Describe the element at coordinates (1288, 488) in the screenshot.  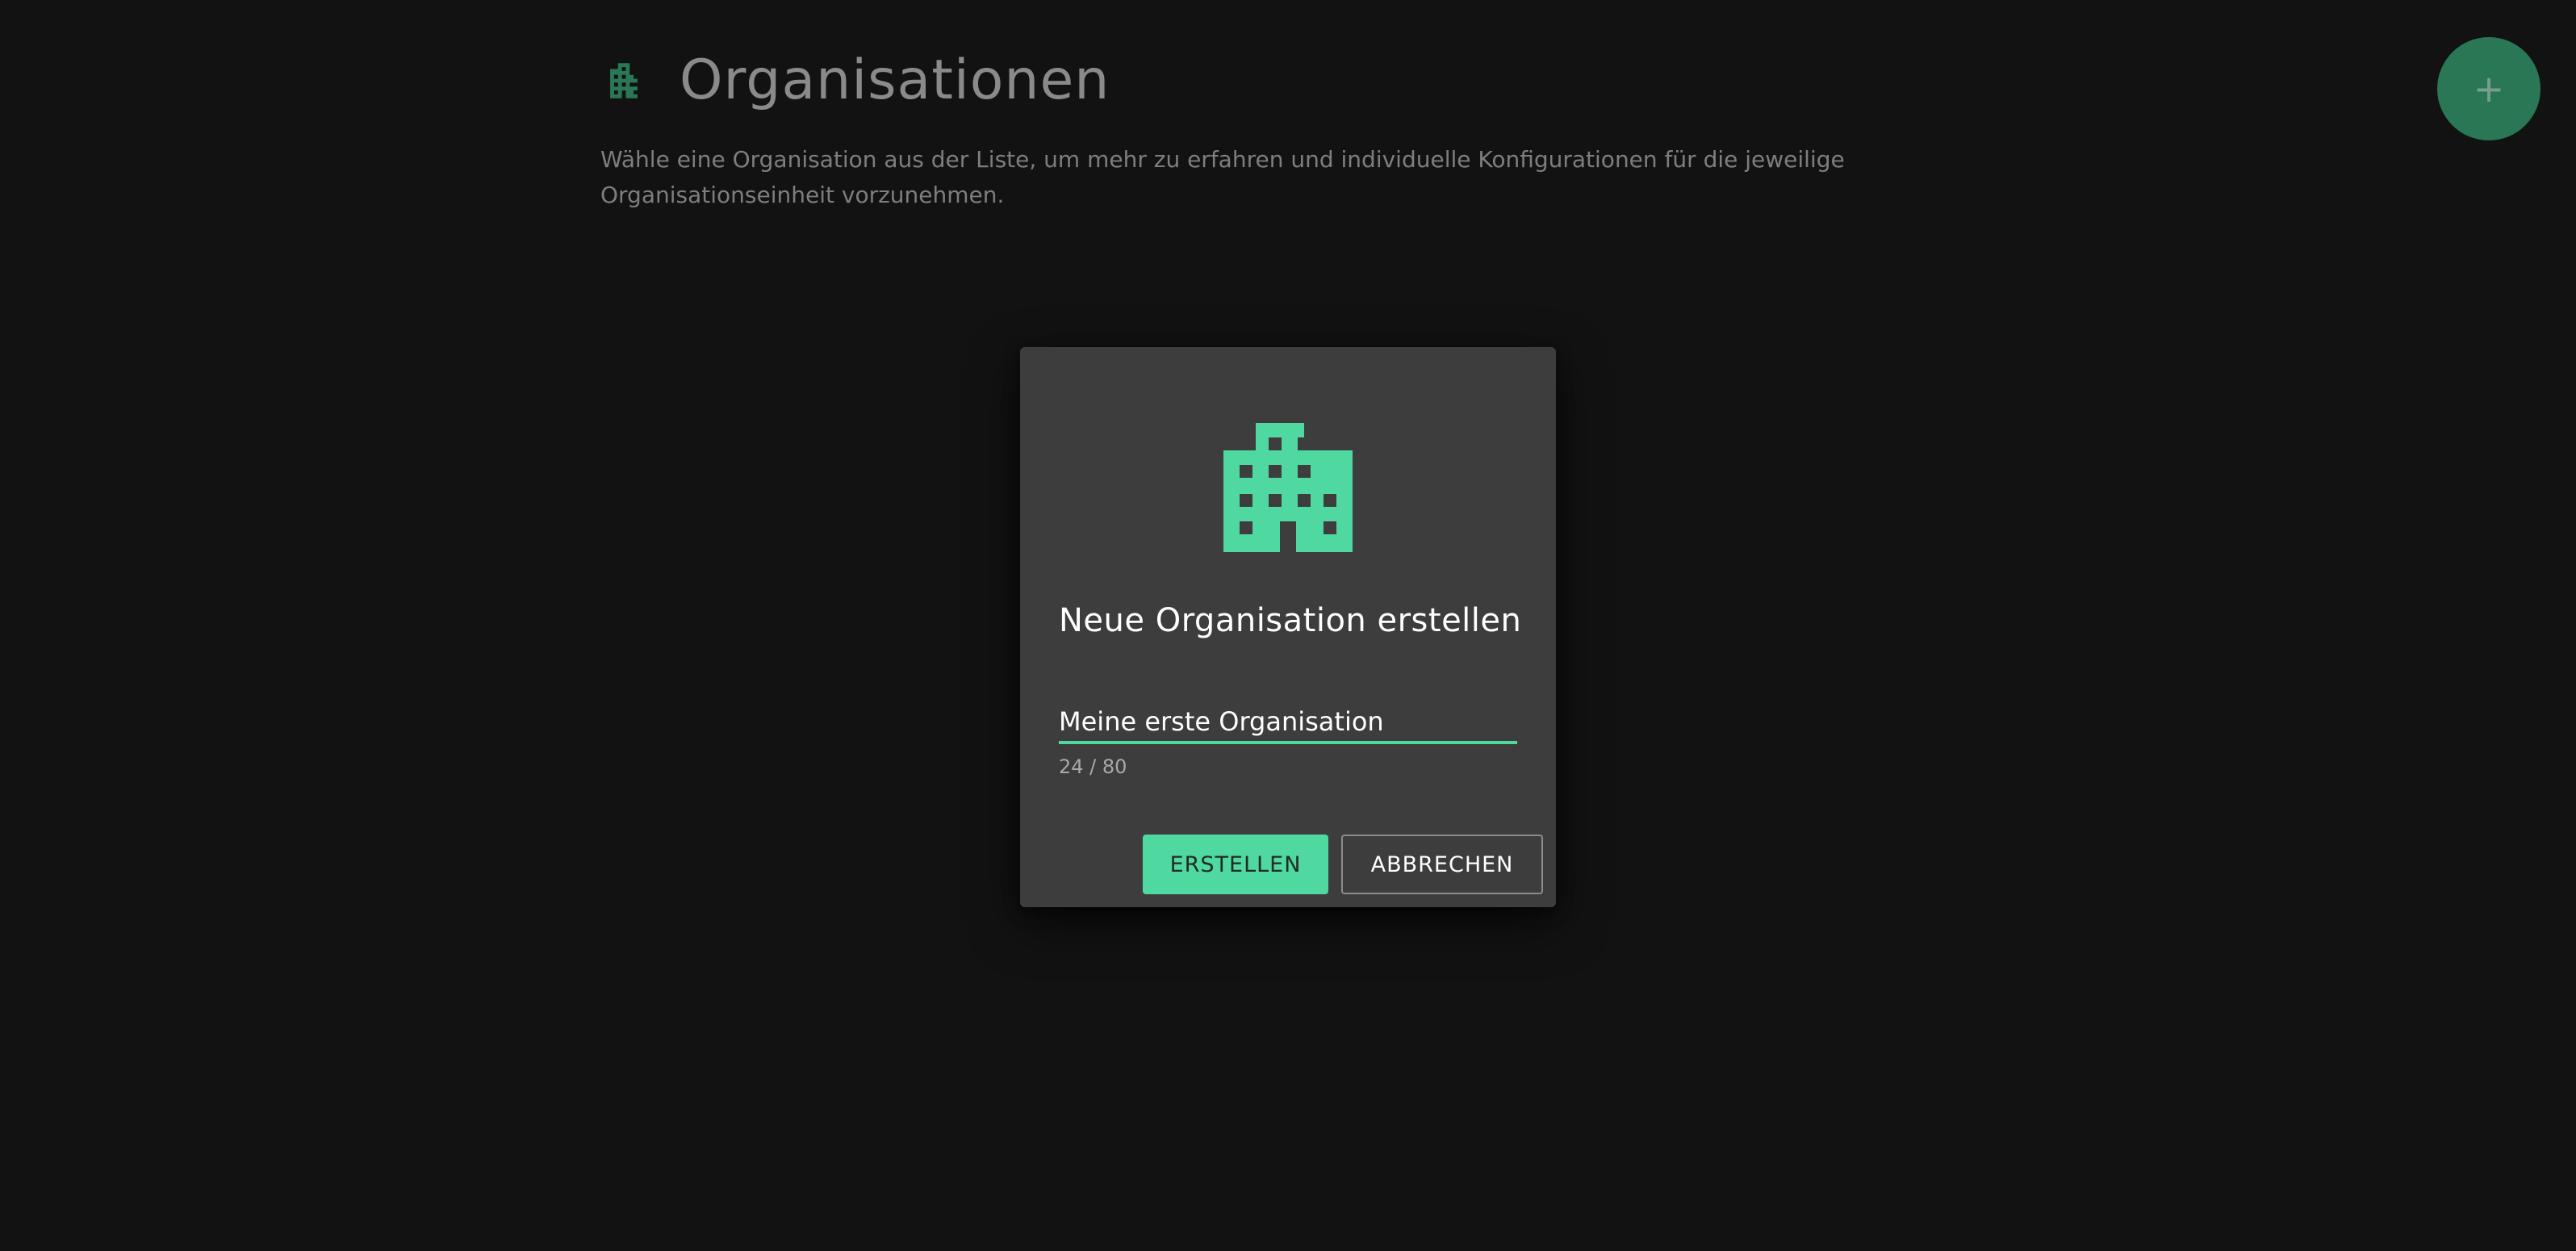
I see `building-icon` at that location.